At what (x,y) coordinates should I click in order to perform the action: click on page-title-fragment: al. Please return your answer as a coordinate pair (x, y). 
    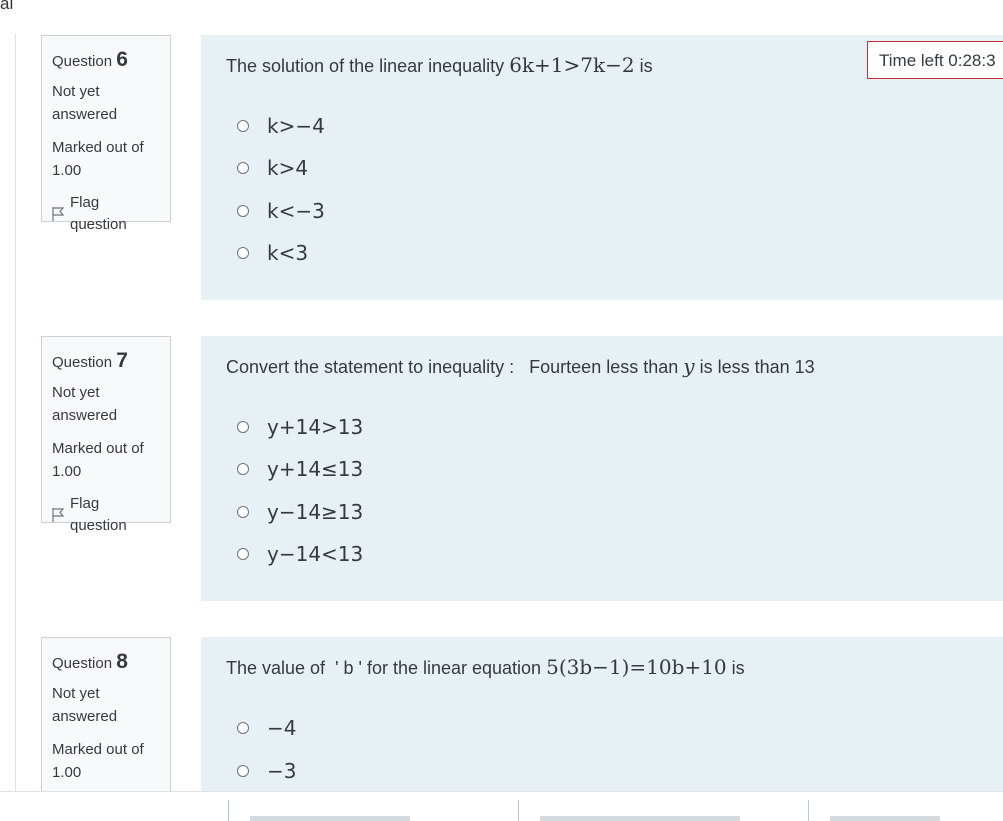
    Looking at the image, I should click on (7, 6).